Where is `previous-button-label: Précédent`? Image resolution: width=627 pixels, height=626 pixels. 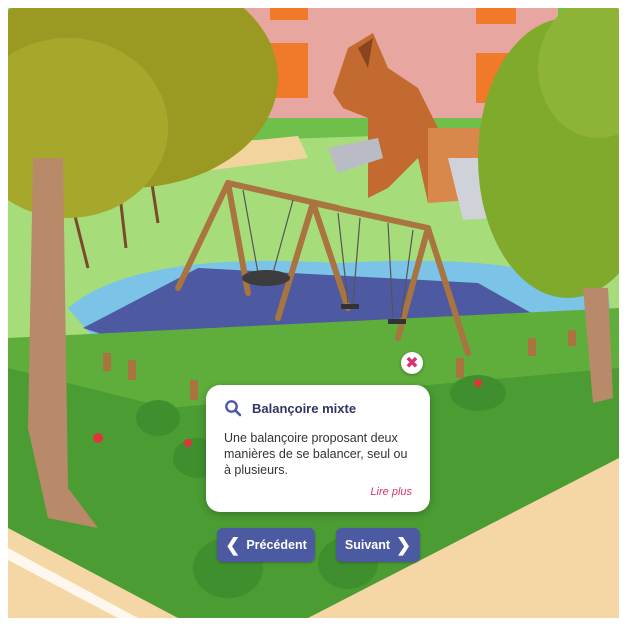
previous-button-label: Précédent is located at coordinates (276, 545).